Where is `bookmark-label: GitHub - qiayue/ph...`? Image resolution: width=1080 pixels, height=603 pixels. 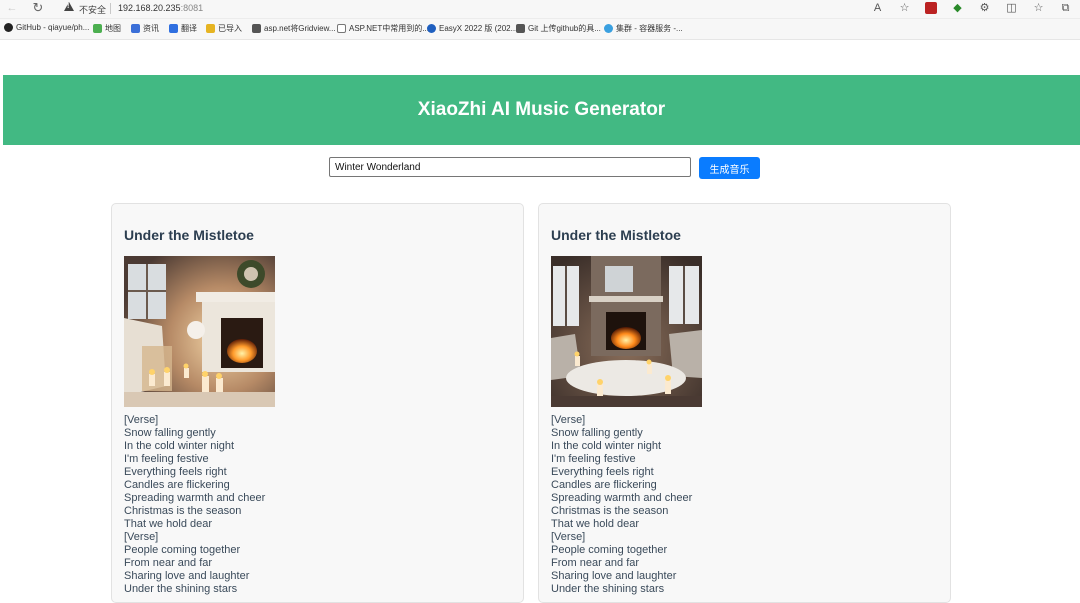 bookmark-label: GitHub - qiayue/ph... is located at coordinates (53, 27).